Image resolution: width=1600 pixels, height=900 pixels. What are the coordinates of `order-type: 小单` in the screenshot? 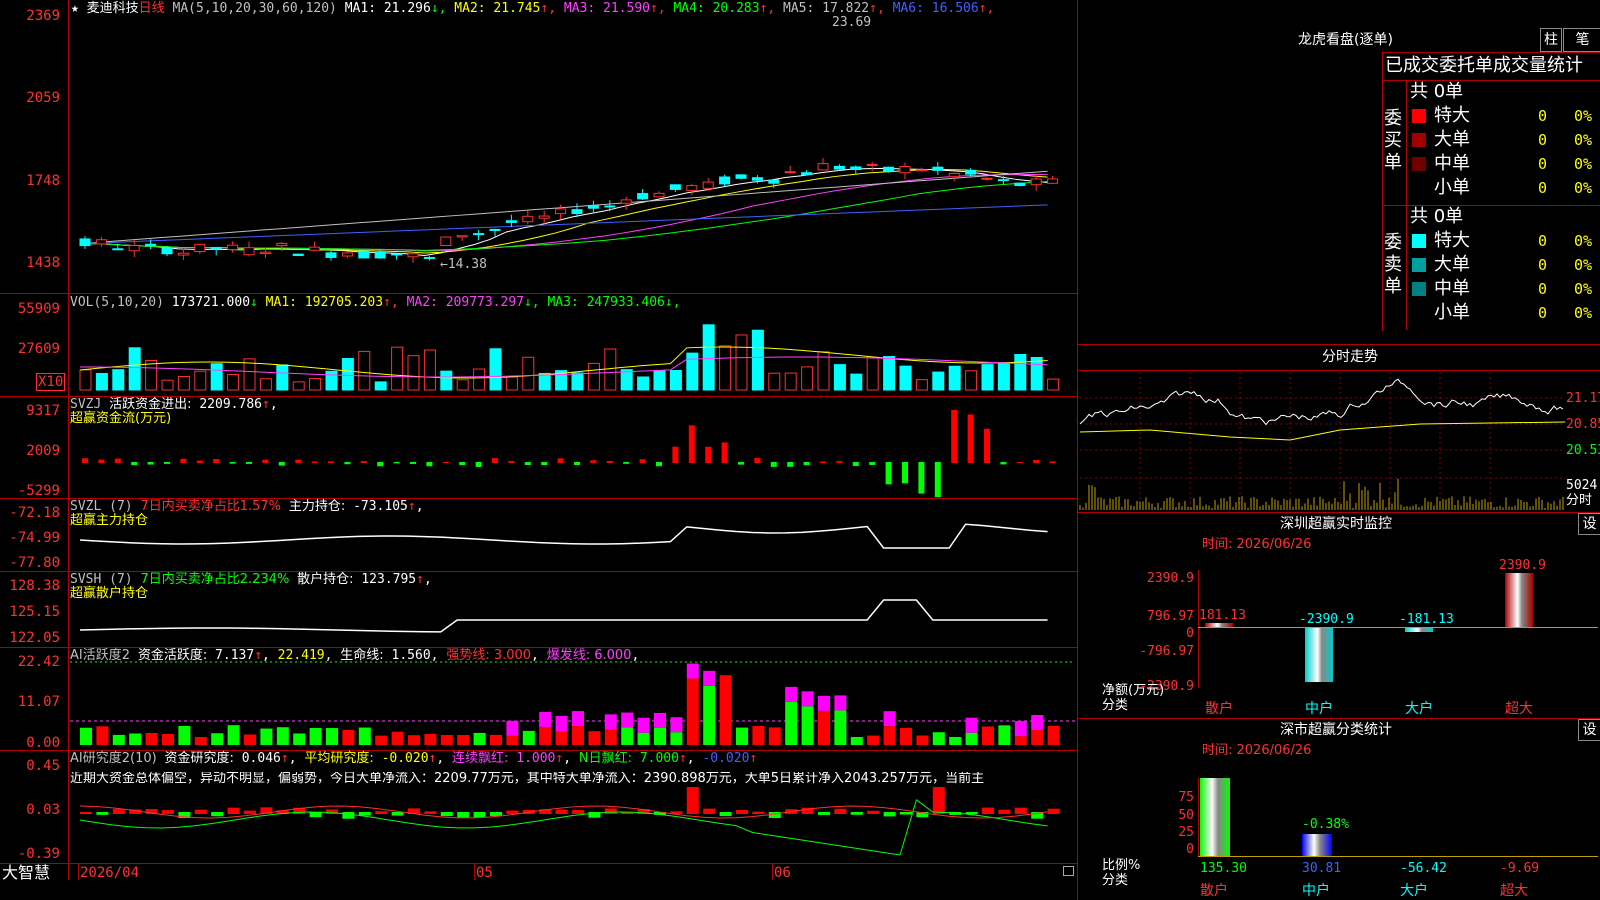 It's located at (1452, 312).